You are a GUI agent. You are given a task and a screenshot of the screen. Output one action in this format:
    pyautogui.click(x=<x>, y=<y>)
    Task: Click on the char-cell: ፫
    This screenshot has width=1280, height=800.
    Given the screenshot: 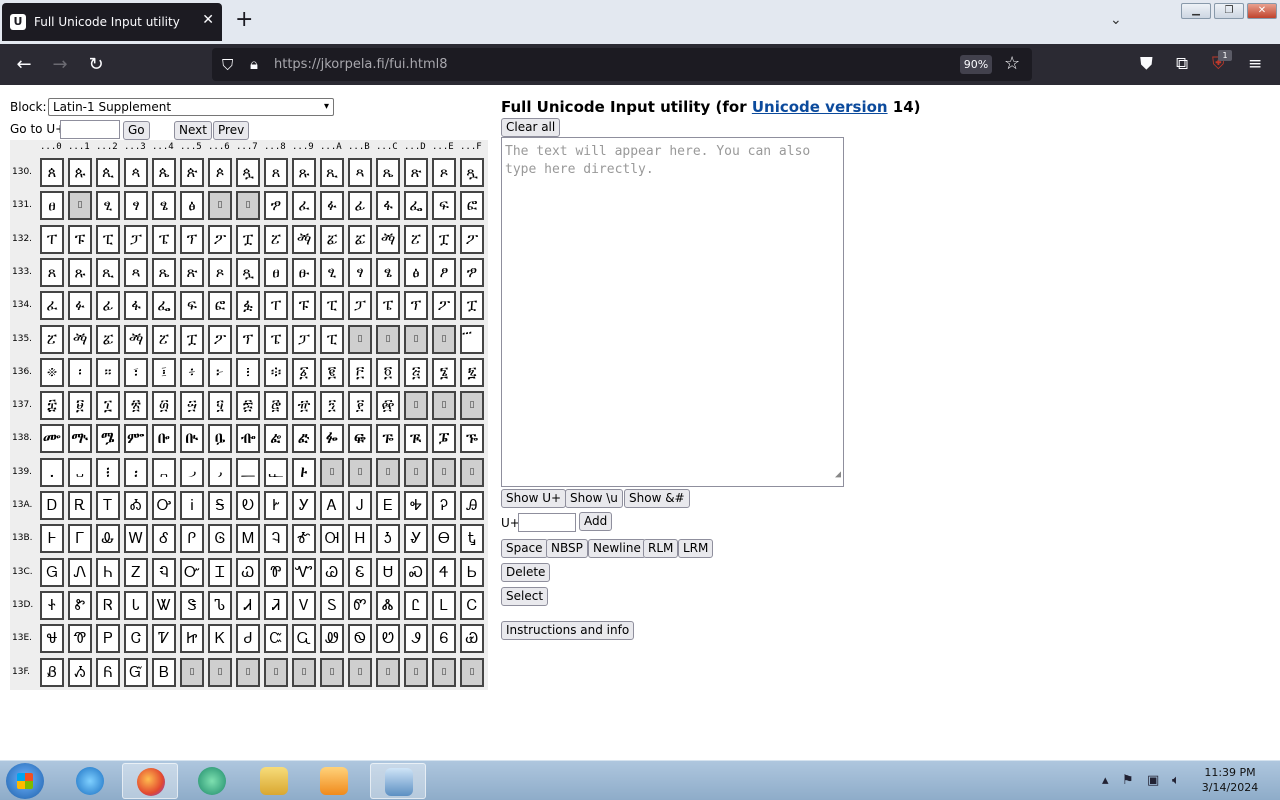 What is the action you would take?
    pyautogui.click(x=360, y=372)
    